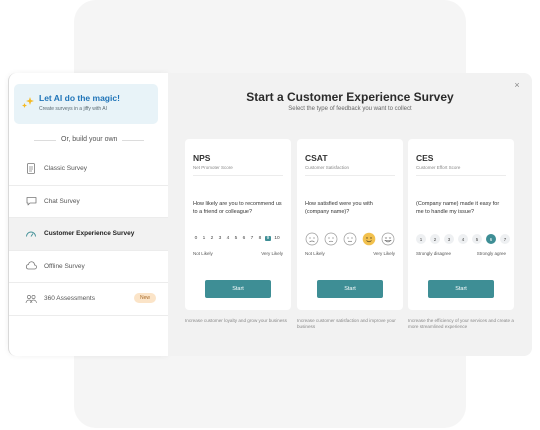 The width and height of the screenshot is (540, 430). I want to click on chat-icon, so click(31, 201).